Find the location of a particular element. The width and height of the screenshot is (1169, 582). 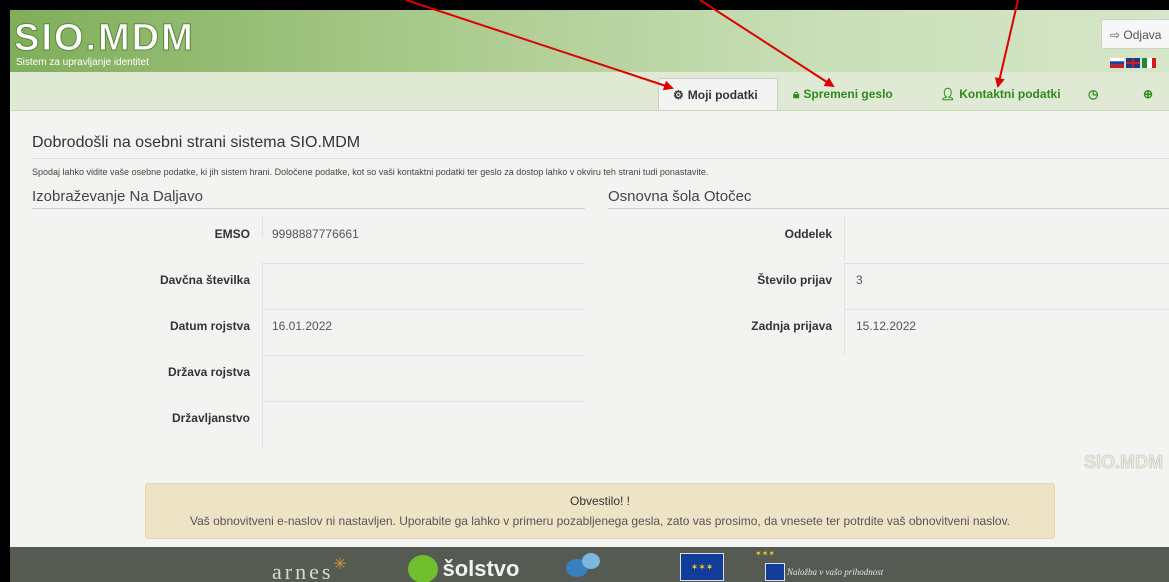

divider is located at coordinates (600, 158).